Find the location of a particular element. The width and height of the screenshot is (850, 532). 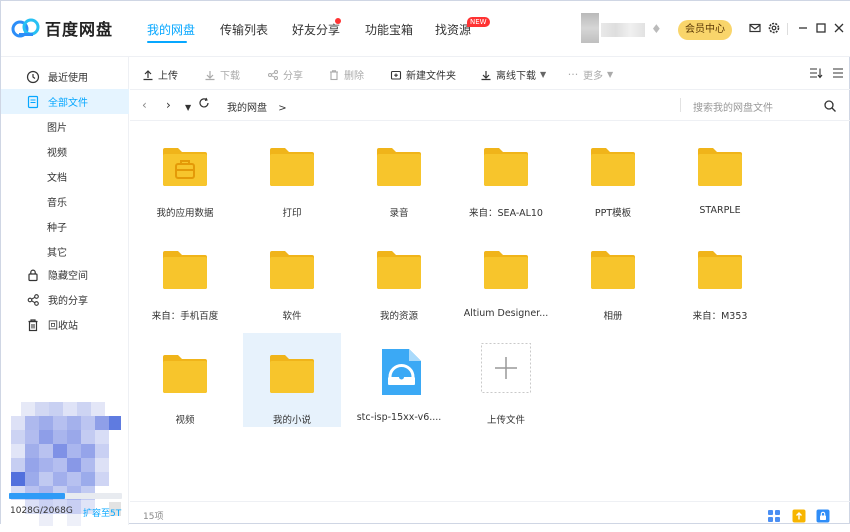

sidebar-item-recent: 最近使用 is located at coordinates (65, 76).